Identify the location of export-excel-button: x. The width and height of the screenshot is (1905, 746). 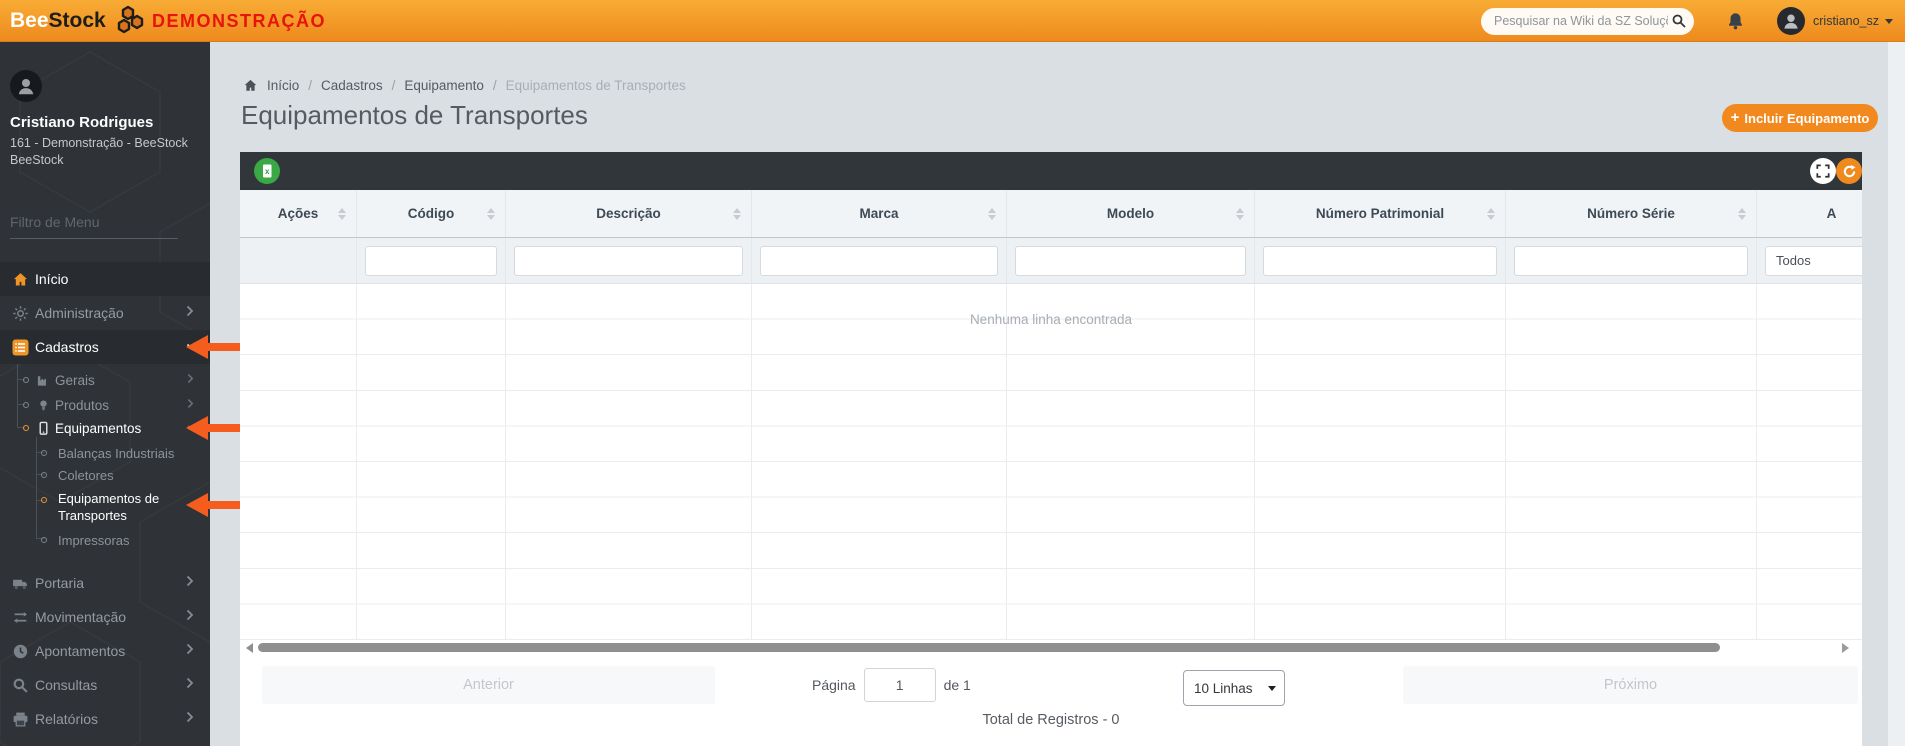
(267, 171).